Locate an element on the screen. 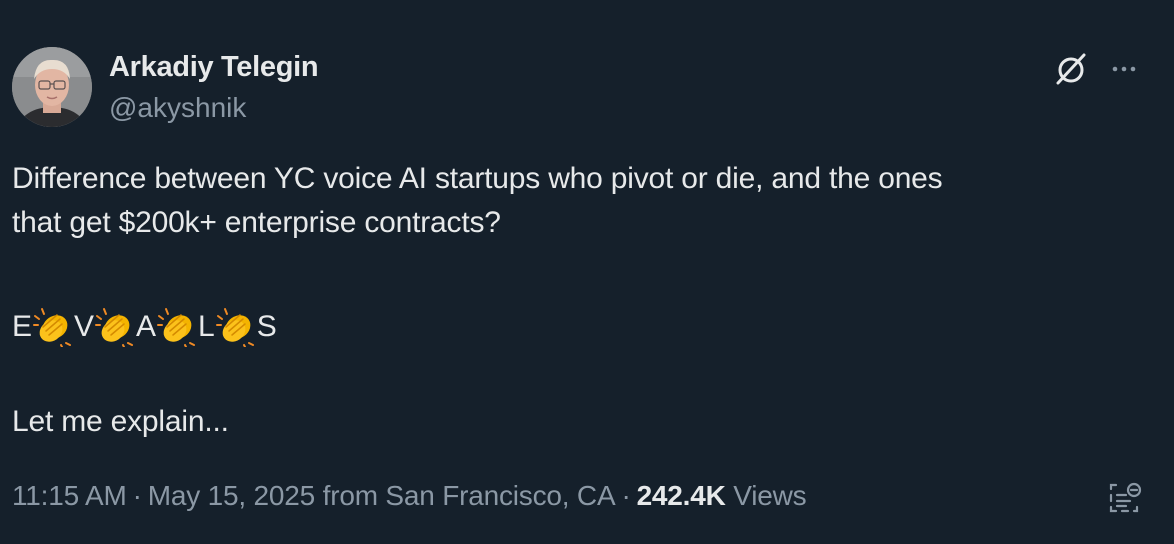 The image size is (1174, 544). evals-letter-a: A is located at coordinates (146, 326).